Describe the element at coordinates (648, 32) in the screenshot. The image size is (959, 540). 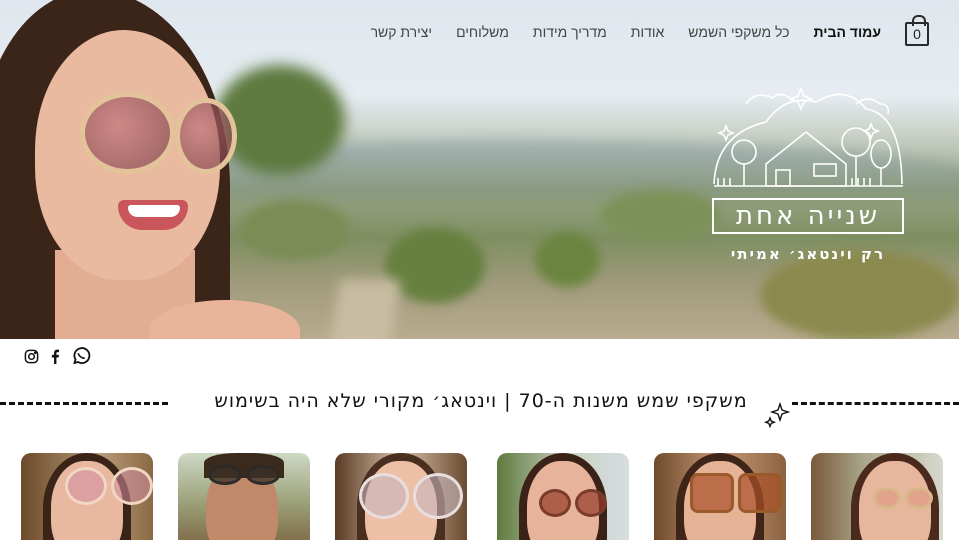
I see `nav-item-about: אודות` at that location.